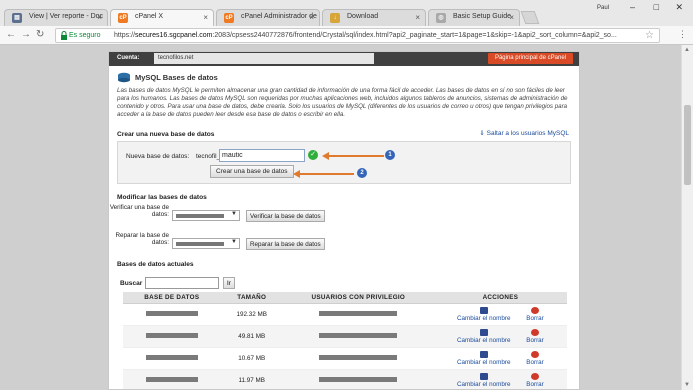 The width and height of the screenshot is (693, 390). Describe the element at coordinates (264, 58) in the screenshot. I see `account-domain: tecnofilos.net` at that location.